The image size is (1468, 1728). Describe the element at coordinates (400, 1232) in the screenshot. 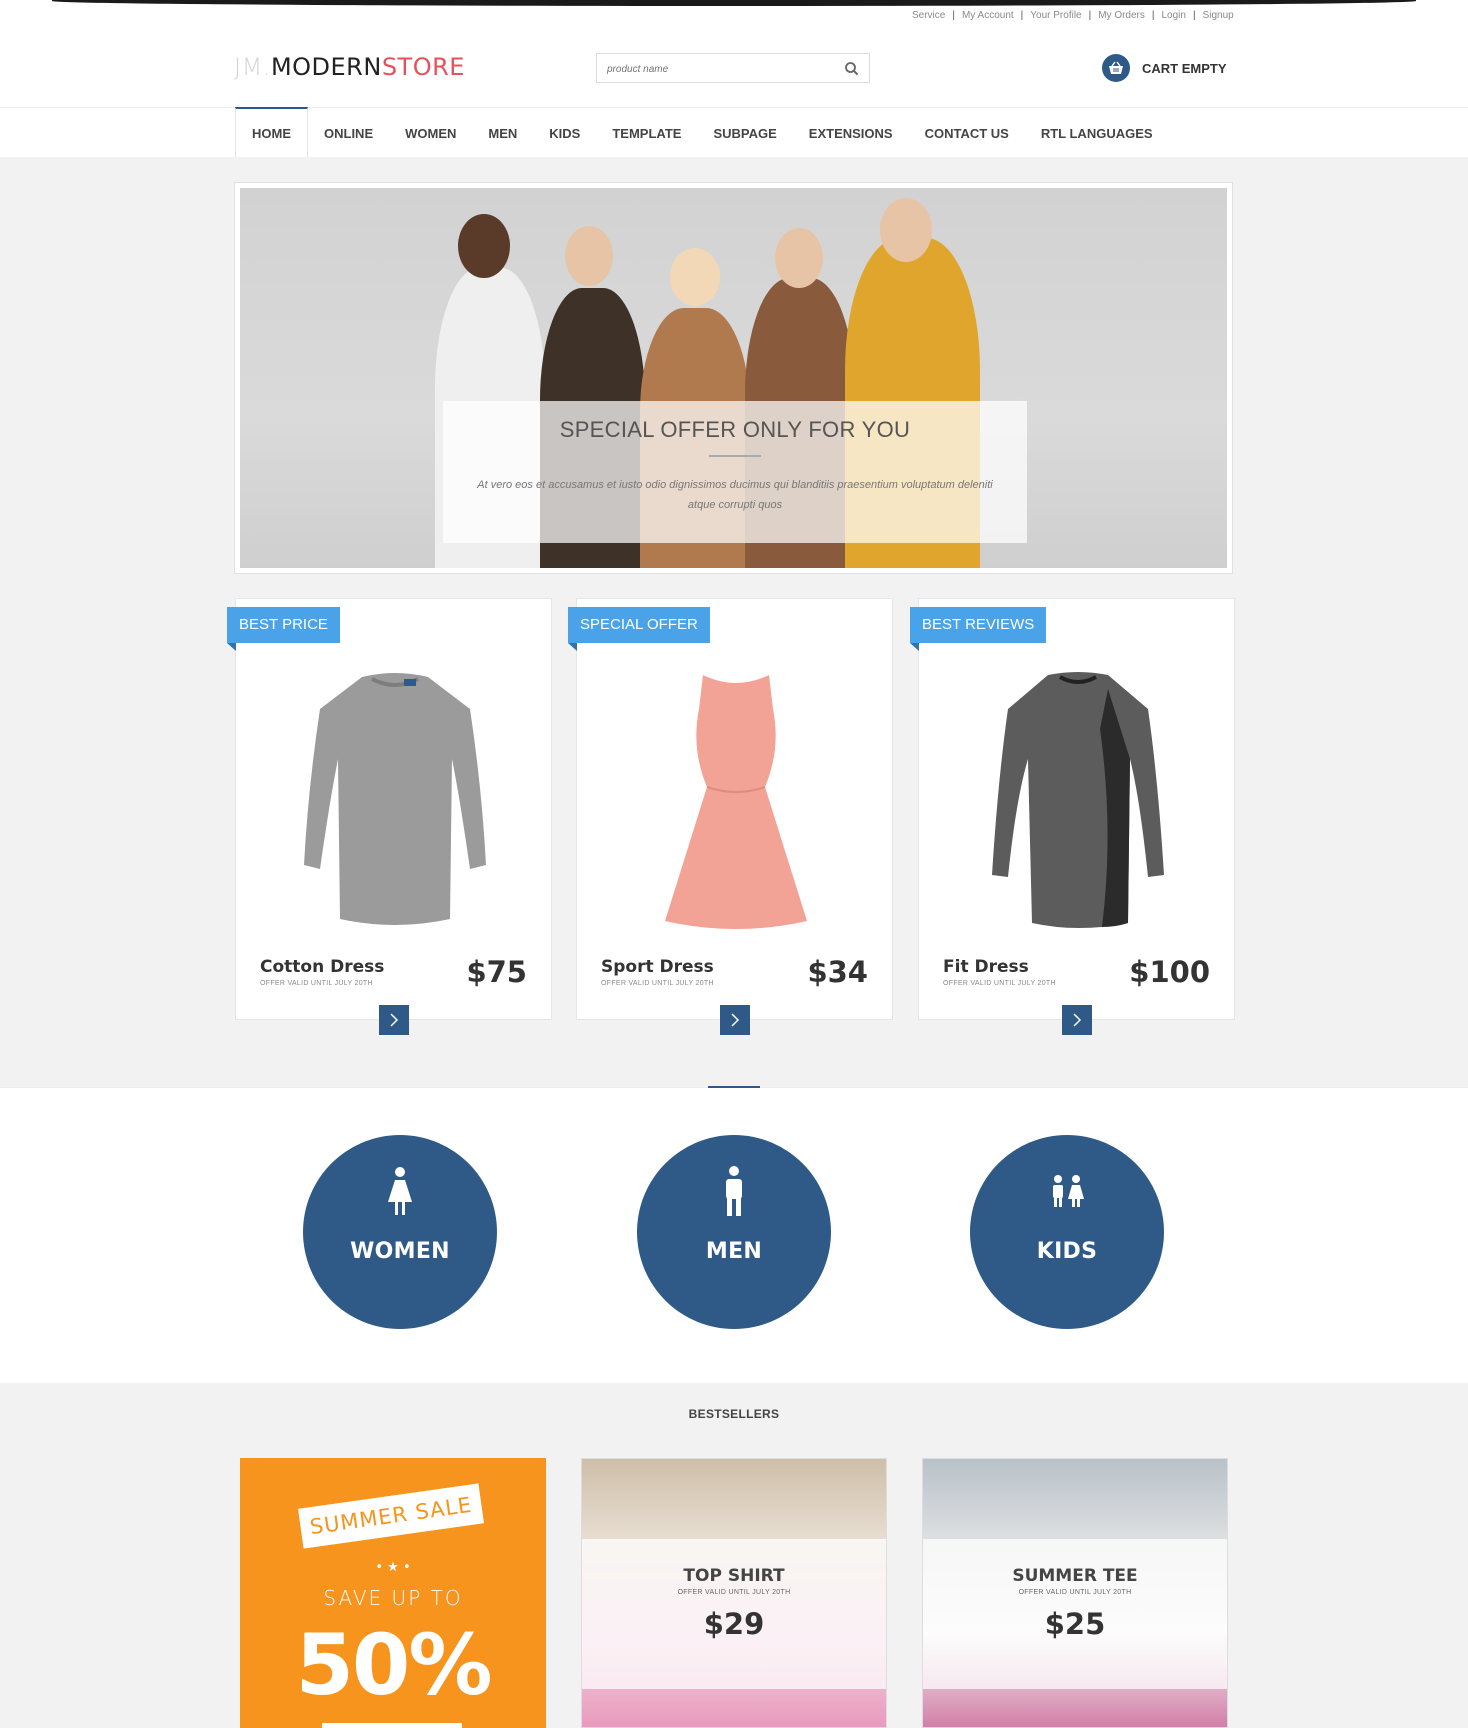

I see `category-women: WOMEN` at that location.